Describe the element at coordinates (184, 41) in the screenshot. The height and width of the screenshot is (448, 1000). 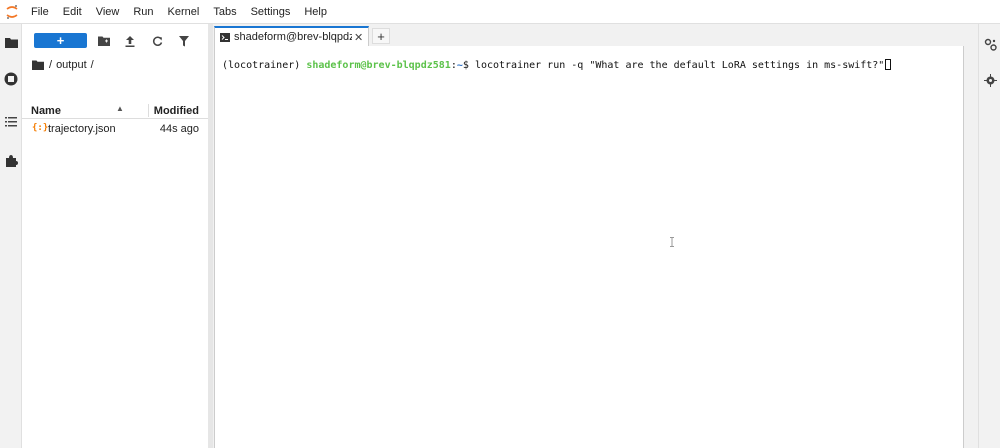
I see `filter-icon` at that location.